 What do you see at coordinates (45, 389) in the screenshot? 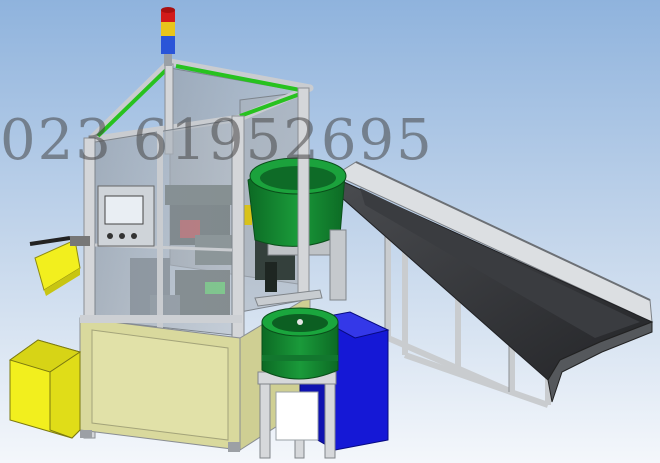
I see `yellow-bin` at bounding box center [45, 389].